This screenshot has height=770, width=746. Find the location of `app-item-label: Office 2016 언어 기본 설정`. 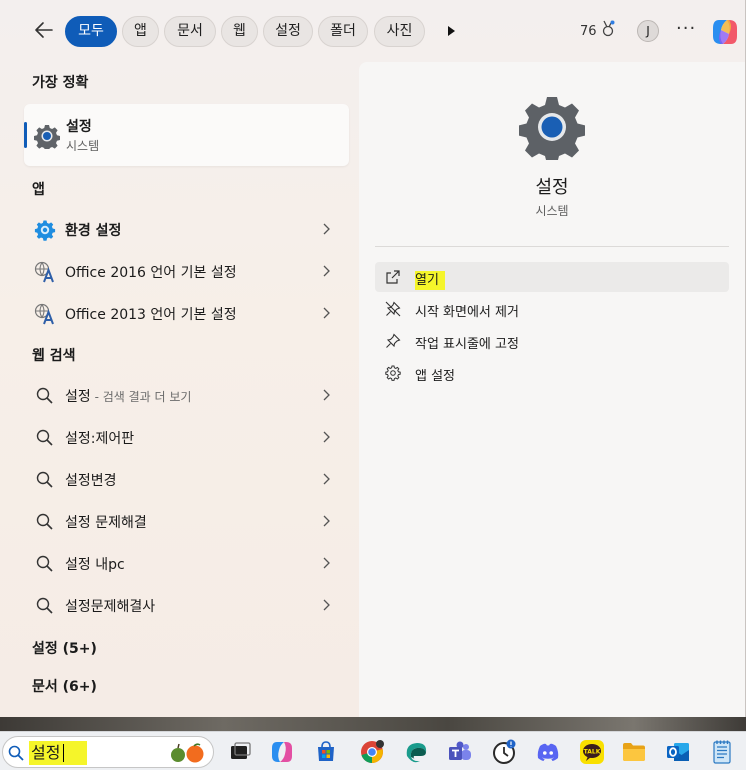

app-item-label: Office 2016 언어 기본 설정 is located at coordinates (151, 273).